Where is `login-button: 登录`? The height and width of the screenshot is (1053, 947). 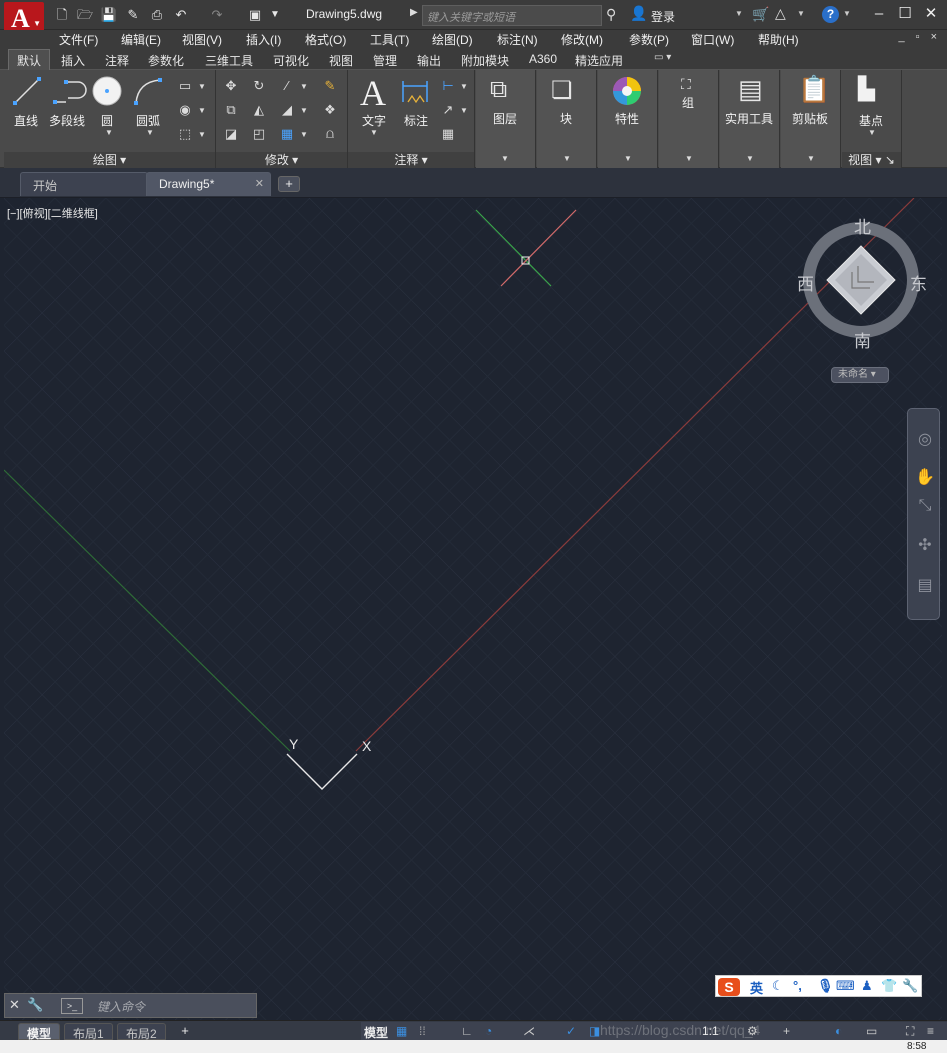
login-button: 登录 is located at coordinates (663, 16).